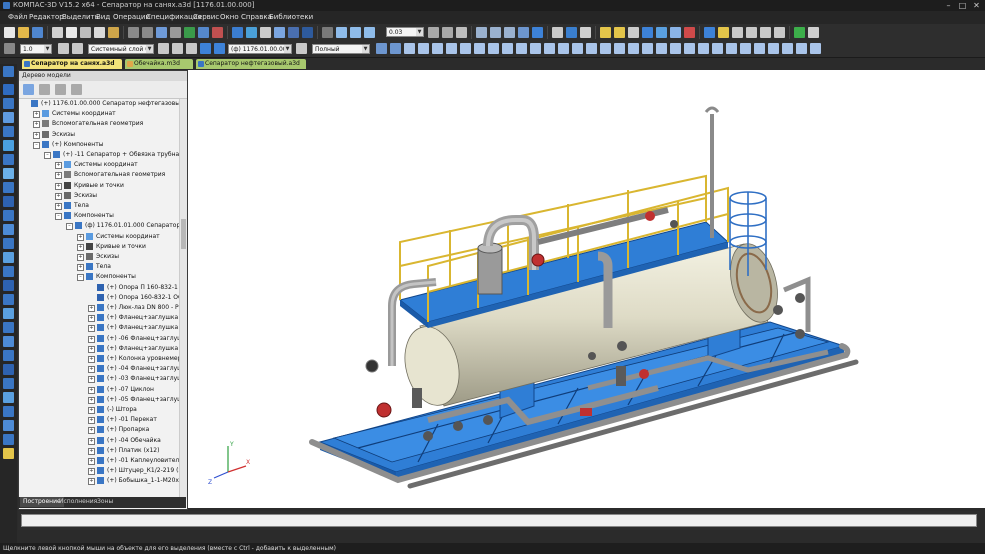 The width and height of the screenshot is (985, 554). Describe the element at coordinates (23, 32) in the screenshot. I see `open-file-icon` at that location.